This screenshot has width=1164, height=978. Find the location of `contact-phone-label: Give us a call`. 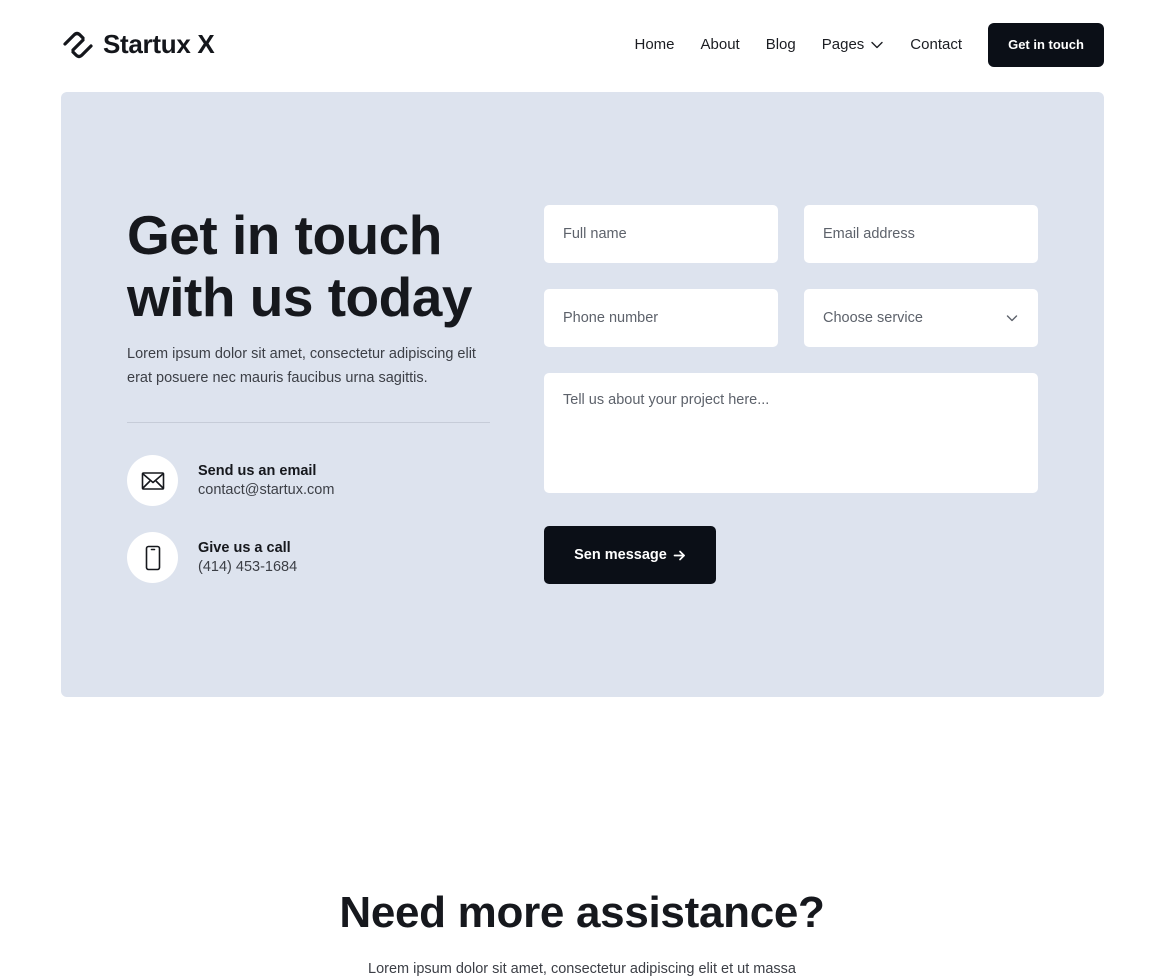

contact-phone-label: Give us a call is located at coordinates (244, 548).